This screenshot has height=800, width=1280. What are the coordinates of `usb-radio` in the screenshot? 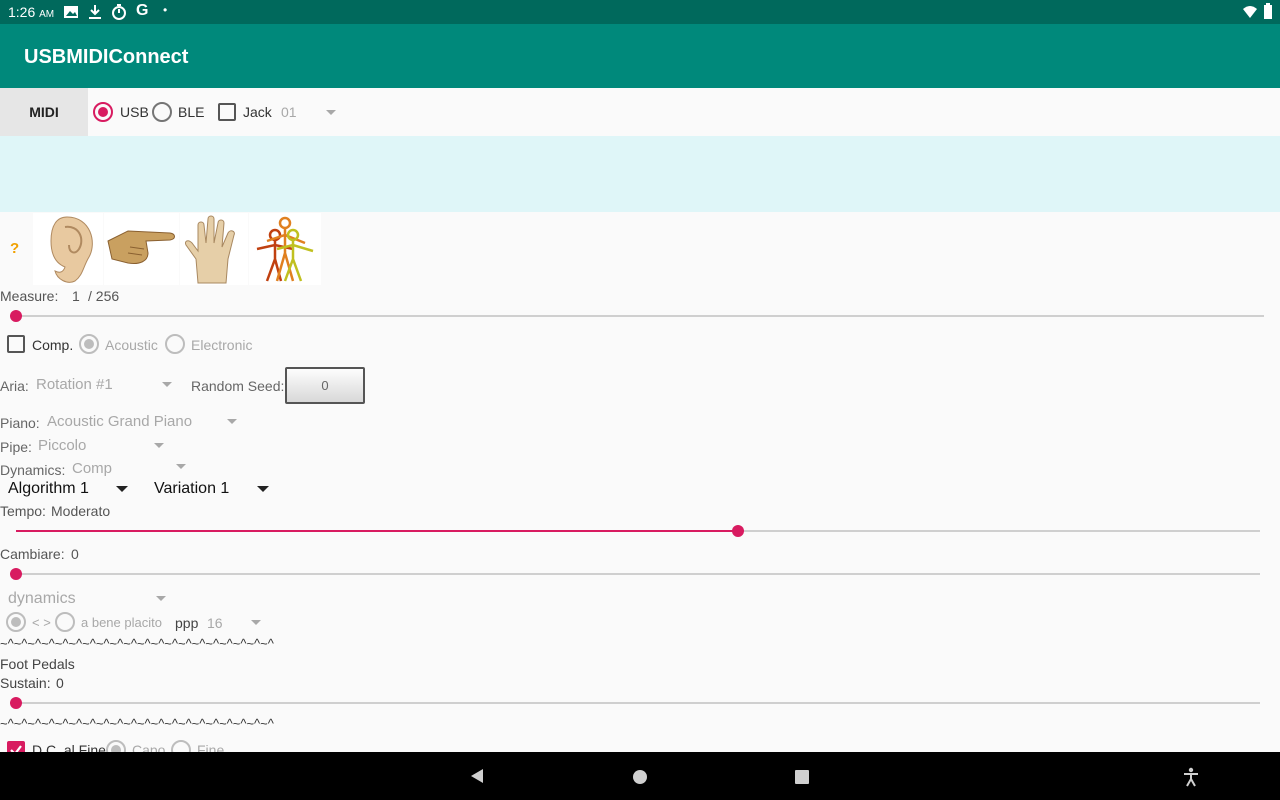 It's located at (103, 112).